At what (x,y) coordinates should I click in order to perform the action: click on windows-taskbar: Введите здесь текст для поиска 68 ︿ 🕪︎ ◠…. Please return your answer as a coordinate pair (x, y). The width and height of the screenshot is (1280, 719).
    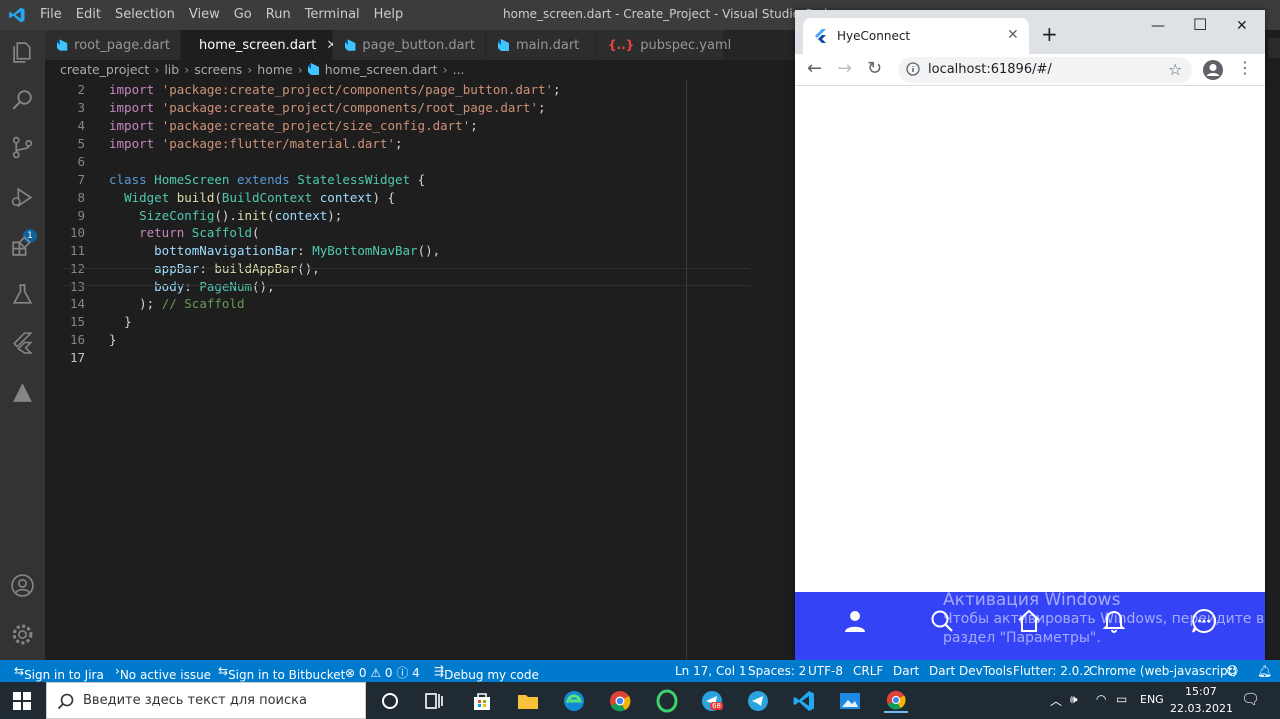
    Looking at the image, I should click on (640, 700).